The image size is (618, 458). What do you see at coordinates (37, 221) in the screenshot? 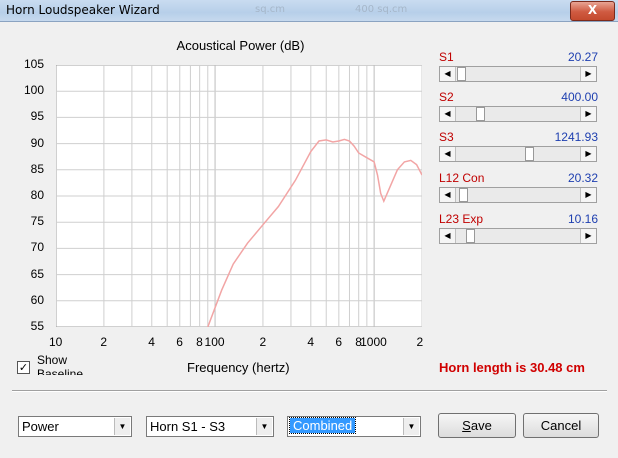
I see `y-tick-label: 75` at bounding box center [37, 221].